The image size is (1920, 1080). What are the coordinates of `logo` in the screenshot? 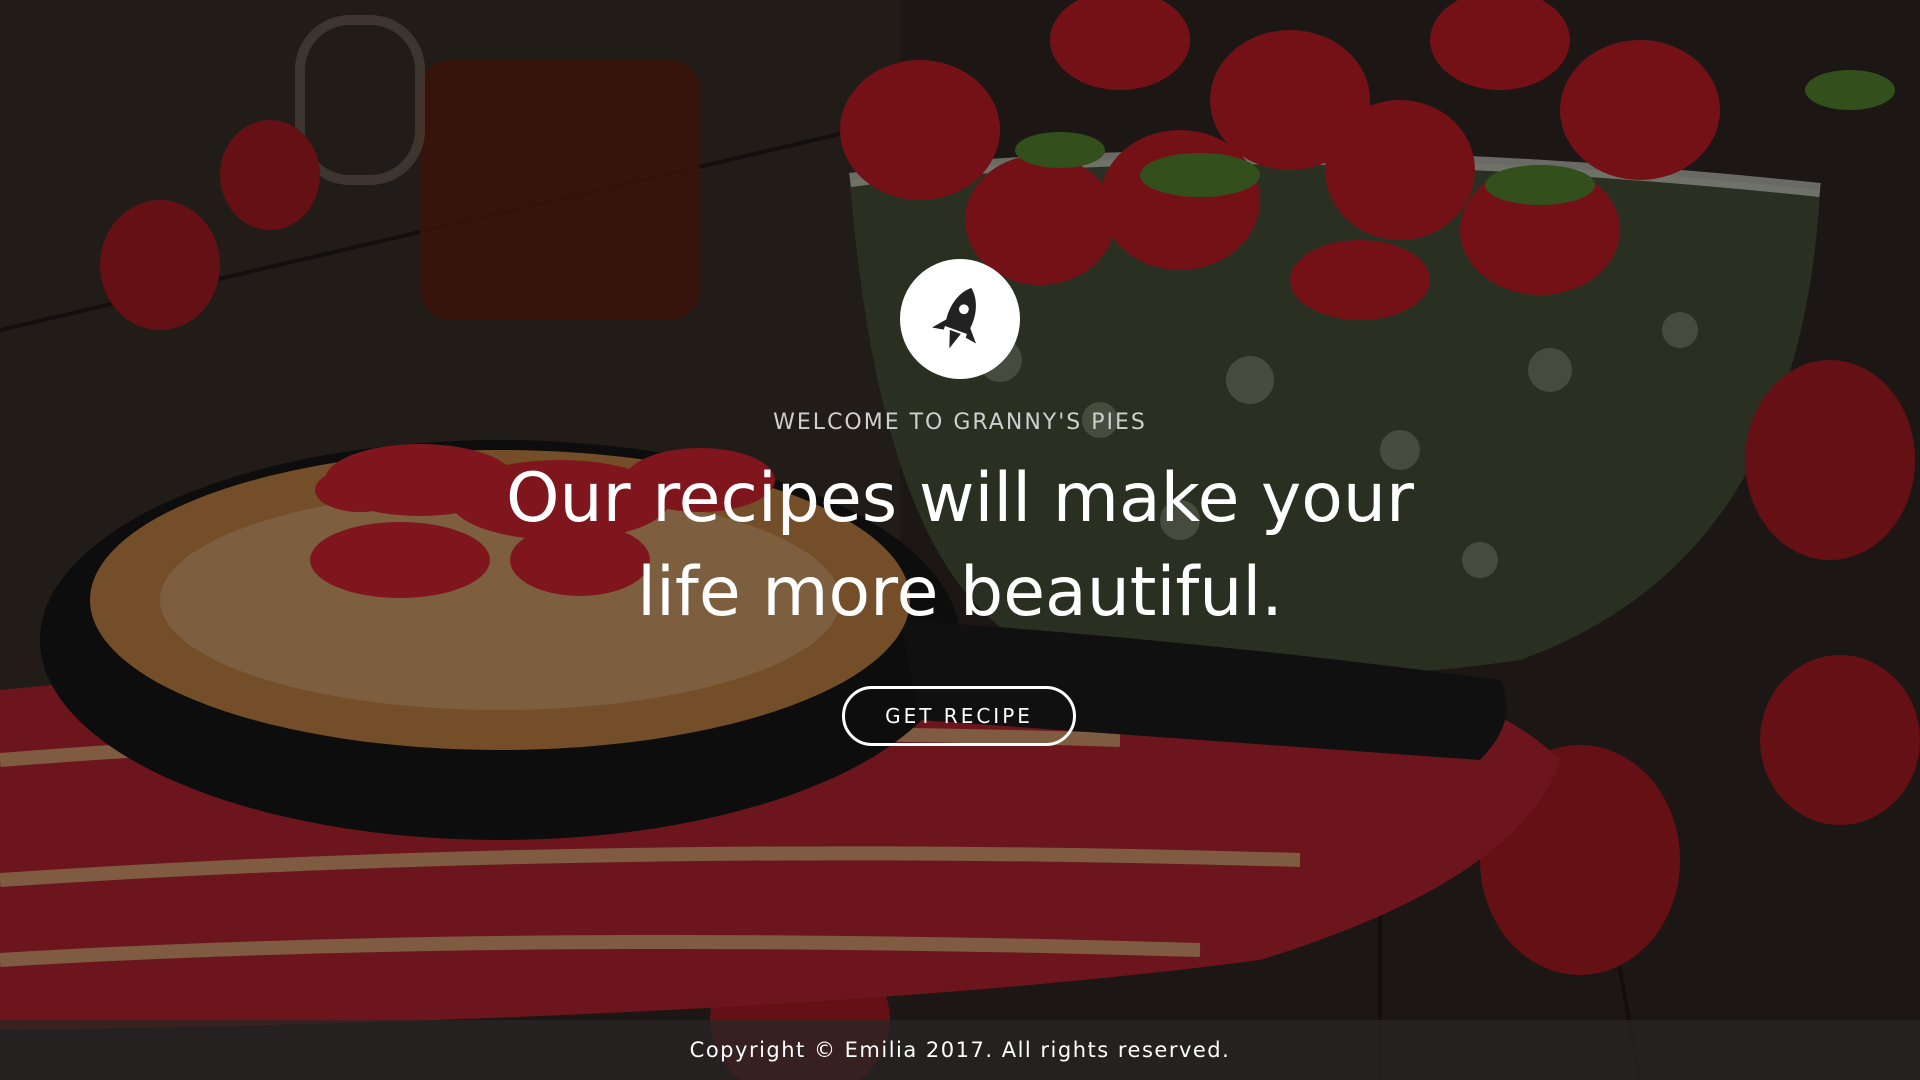 It's located at (960, 319).